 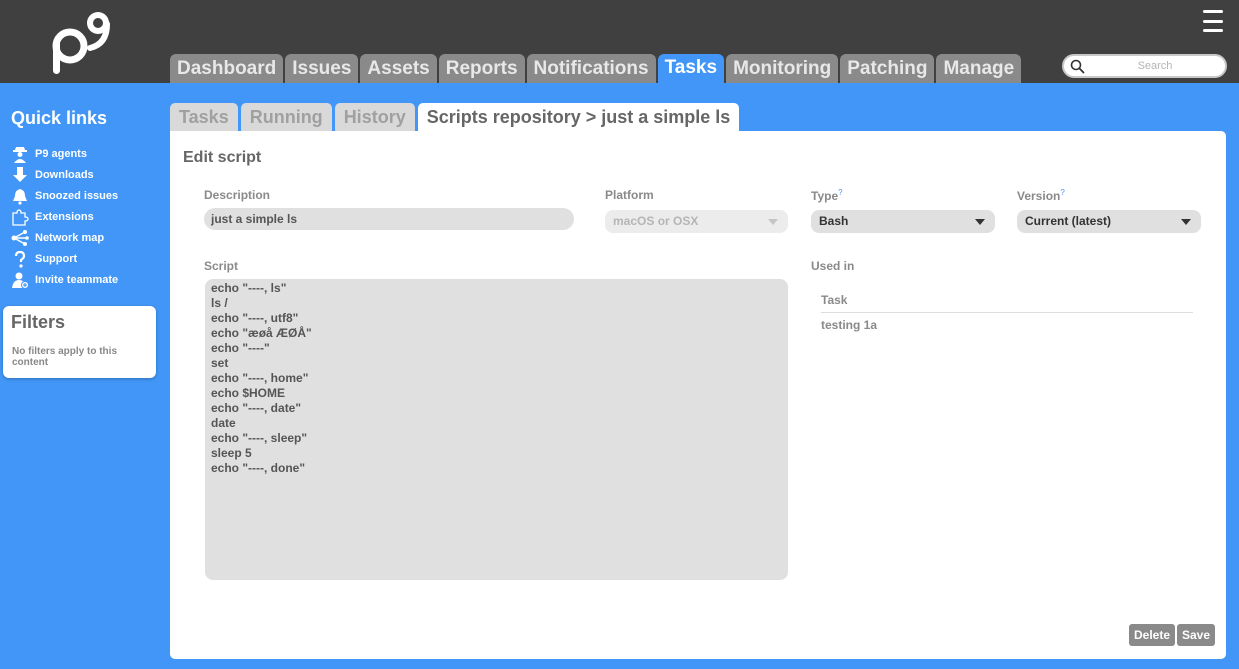 I want to click on platform-value: macOS or OSX, so click(x=656, y=221).